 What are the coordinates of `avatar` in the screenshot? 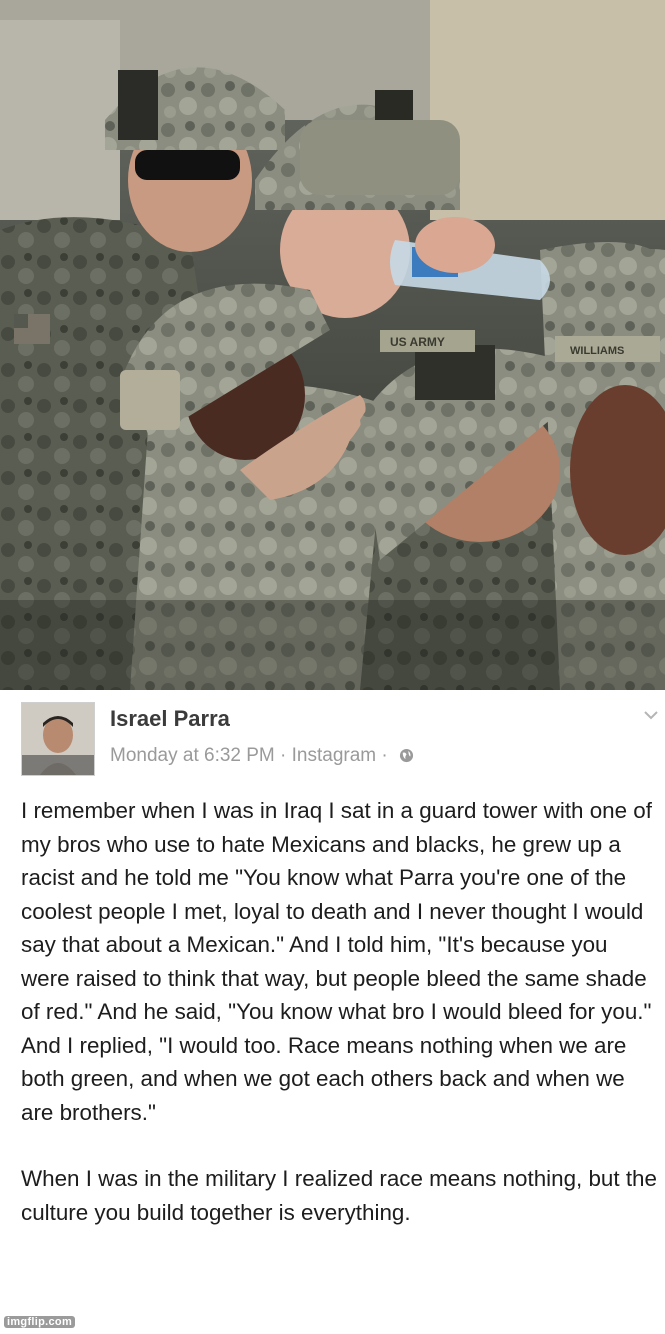 It's located at (58, 739).